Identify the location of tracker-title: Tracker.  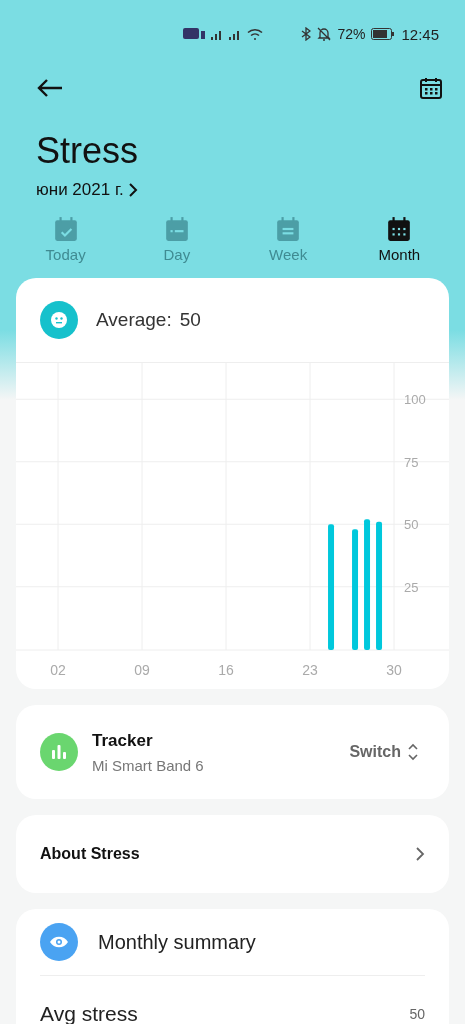
(123, 740).